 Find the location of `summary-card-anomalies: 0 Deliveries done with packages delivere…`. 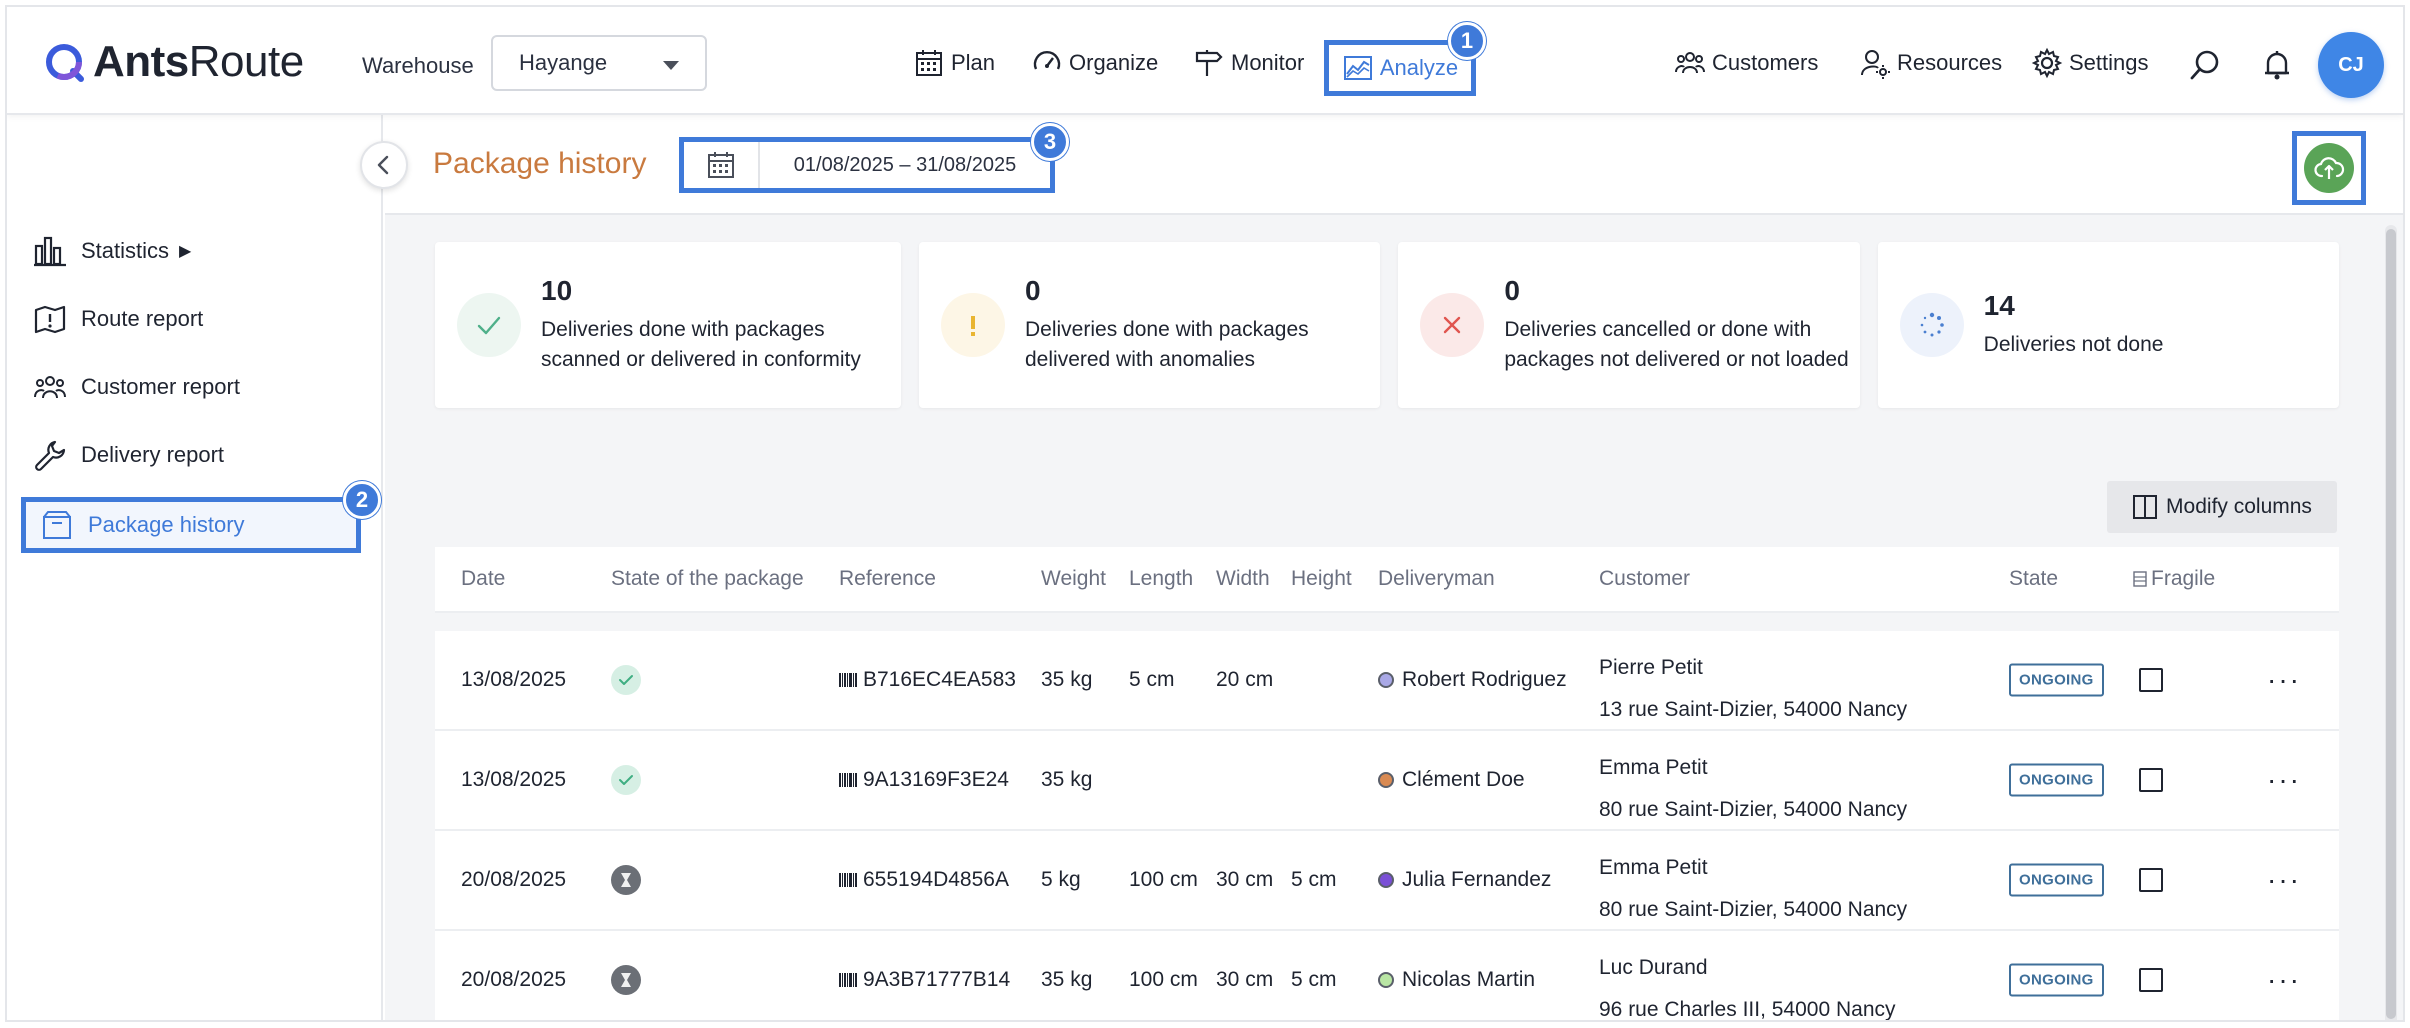

summary-card-anomalies: 0 Deliveries done with packages delivere… is located at coordinates (1150, 325).